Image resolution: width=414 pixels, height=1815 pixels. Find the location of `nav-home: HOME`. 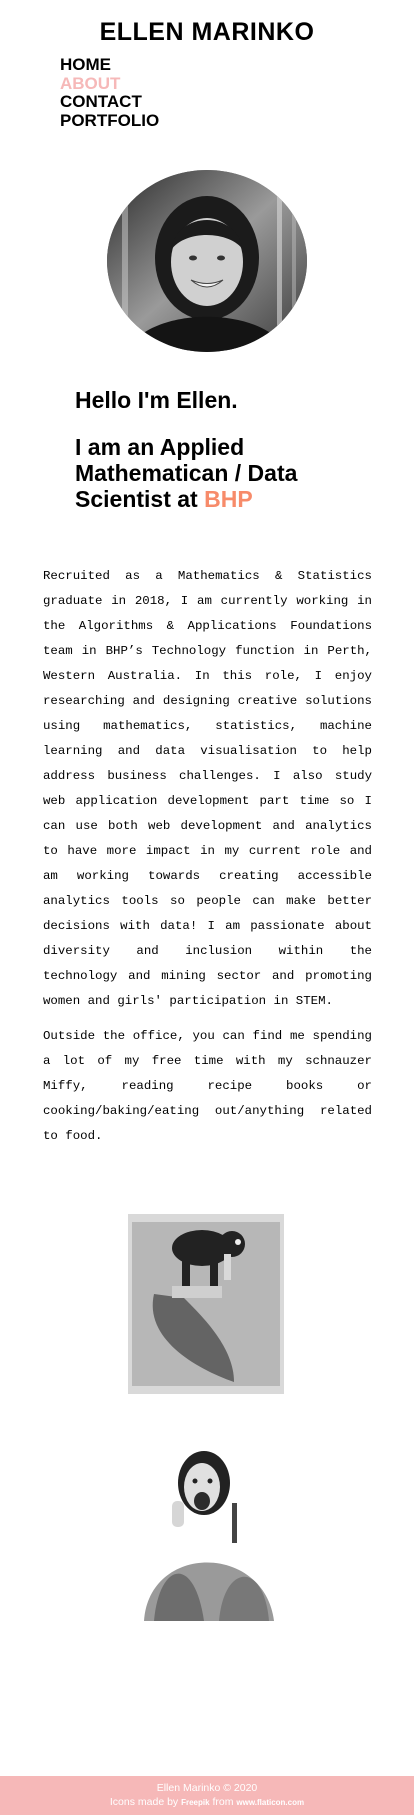

nav-home: HOME is located at coordinates (109, 65).